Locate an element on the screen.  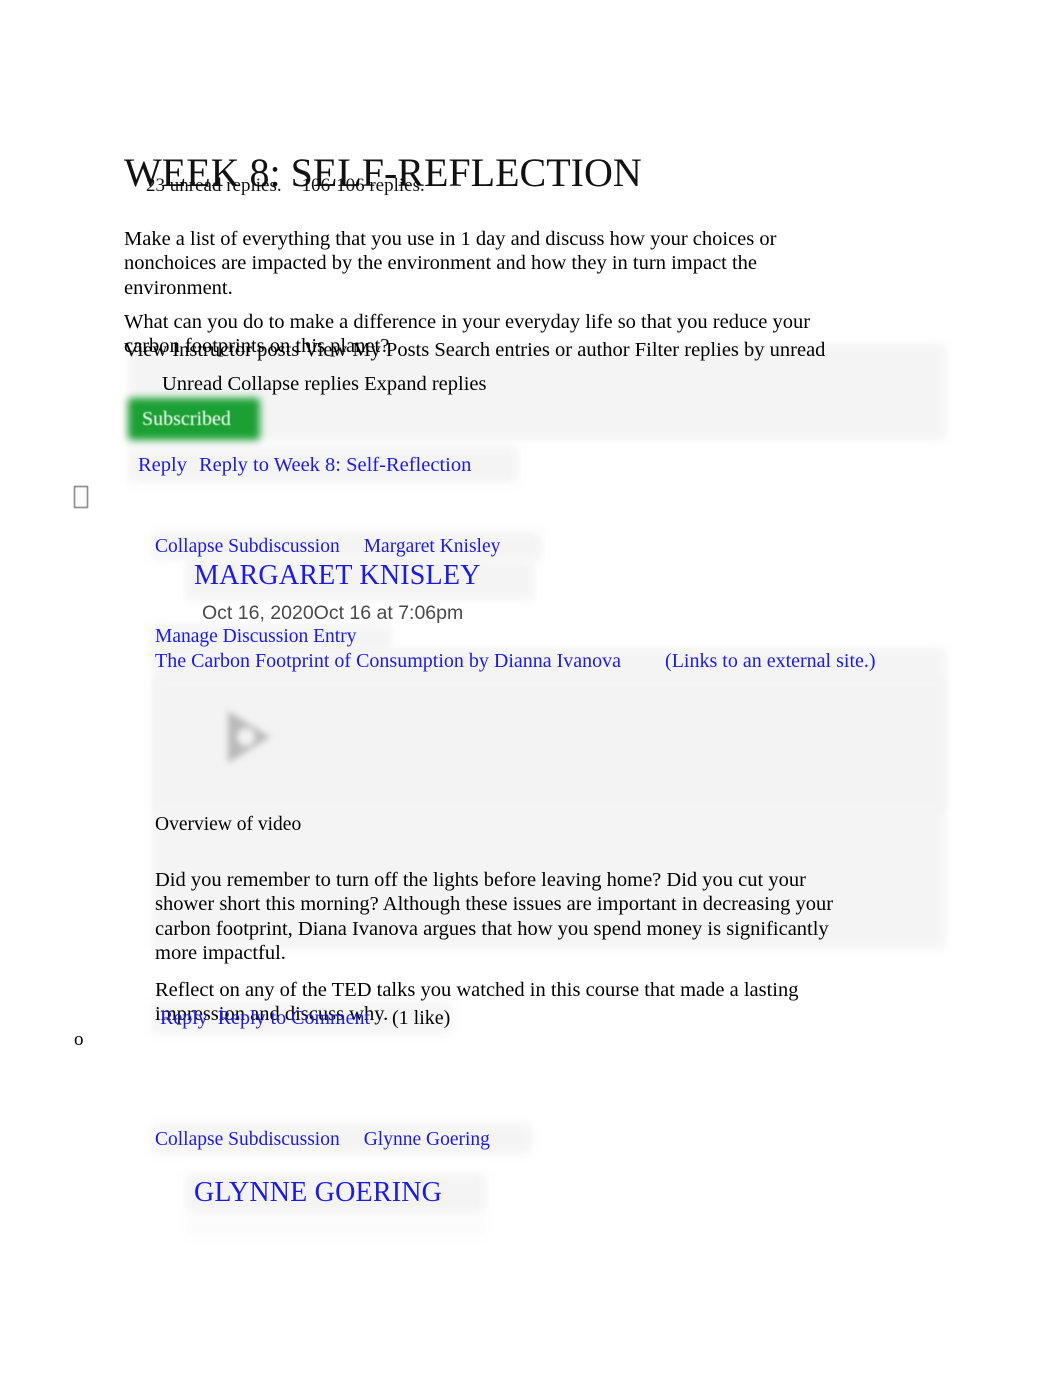
reply-link: Reply is located at coordinates (162, 465).